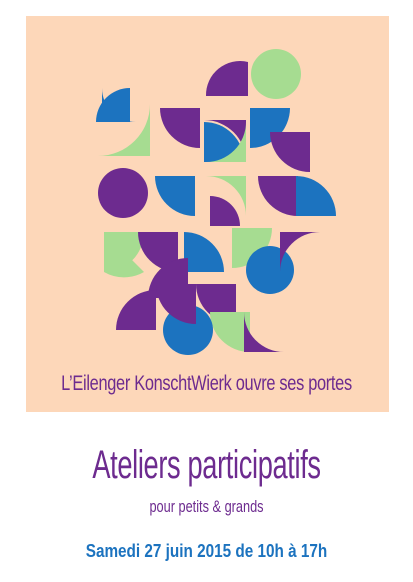  I want to click on blue-quarter-left, so click(113, 105).